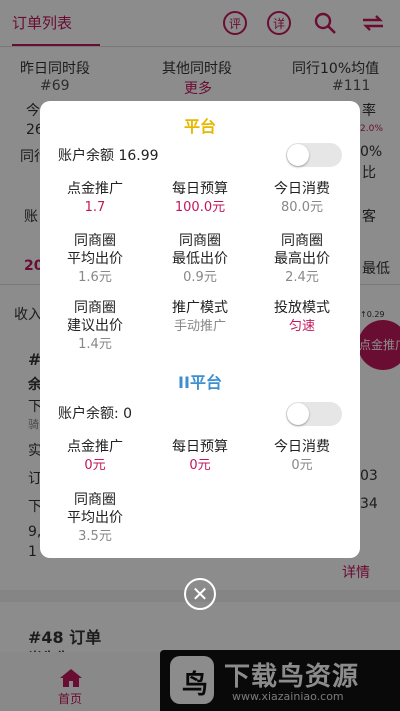  Describe the element at coordinates (95, 344) in the screenshot. I see `stat-cell-value: 1.4元` at that location.